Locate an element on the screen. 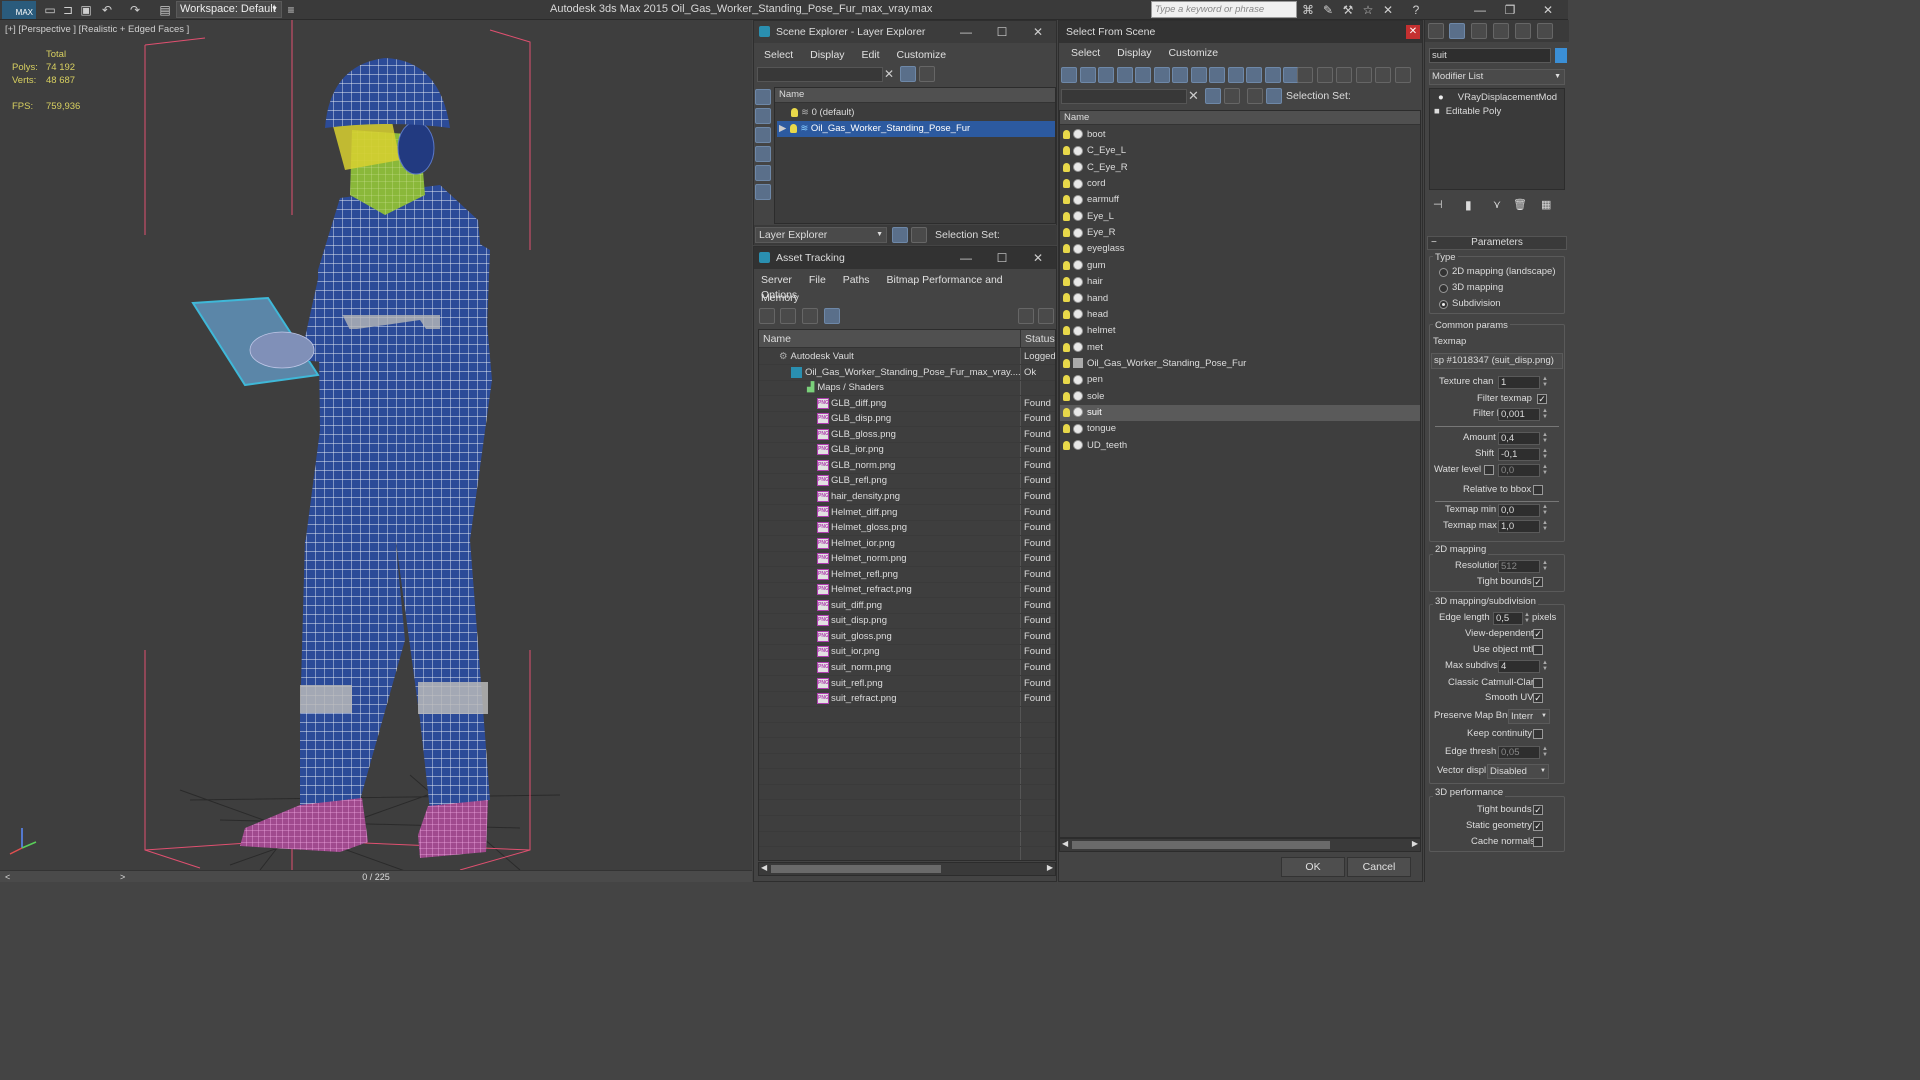  display-influences-icon is located at coordinates (1324, 75).